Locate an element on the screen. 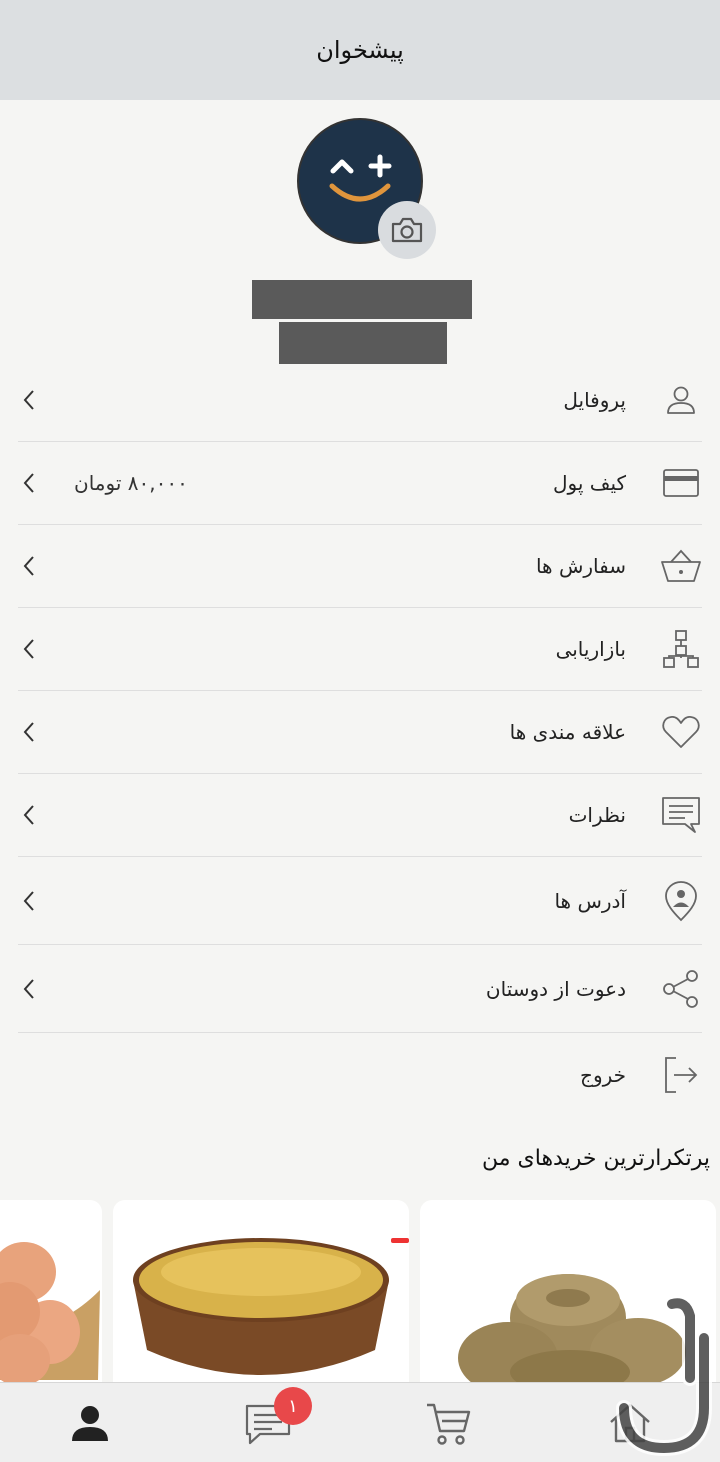 This screenshot has height=1462, width=720. menu-item-profile: پروفایل is located at coordinates (360, 400).